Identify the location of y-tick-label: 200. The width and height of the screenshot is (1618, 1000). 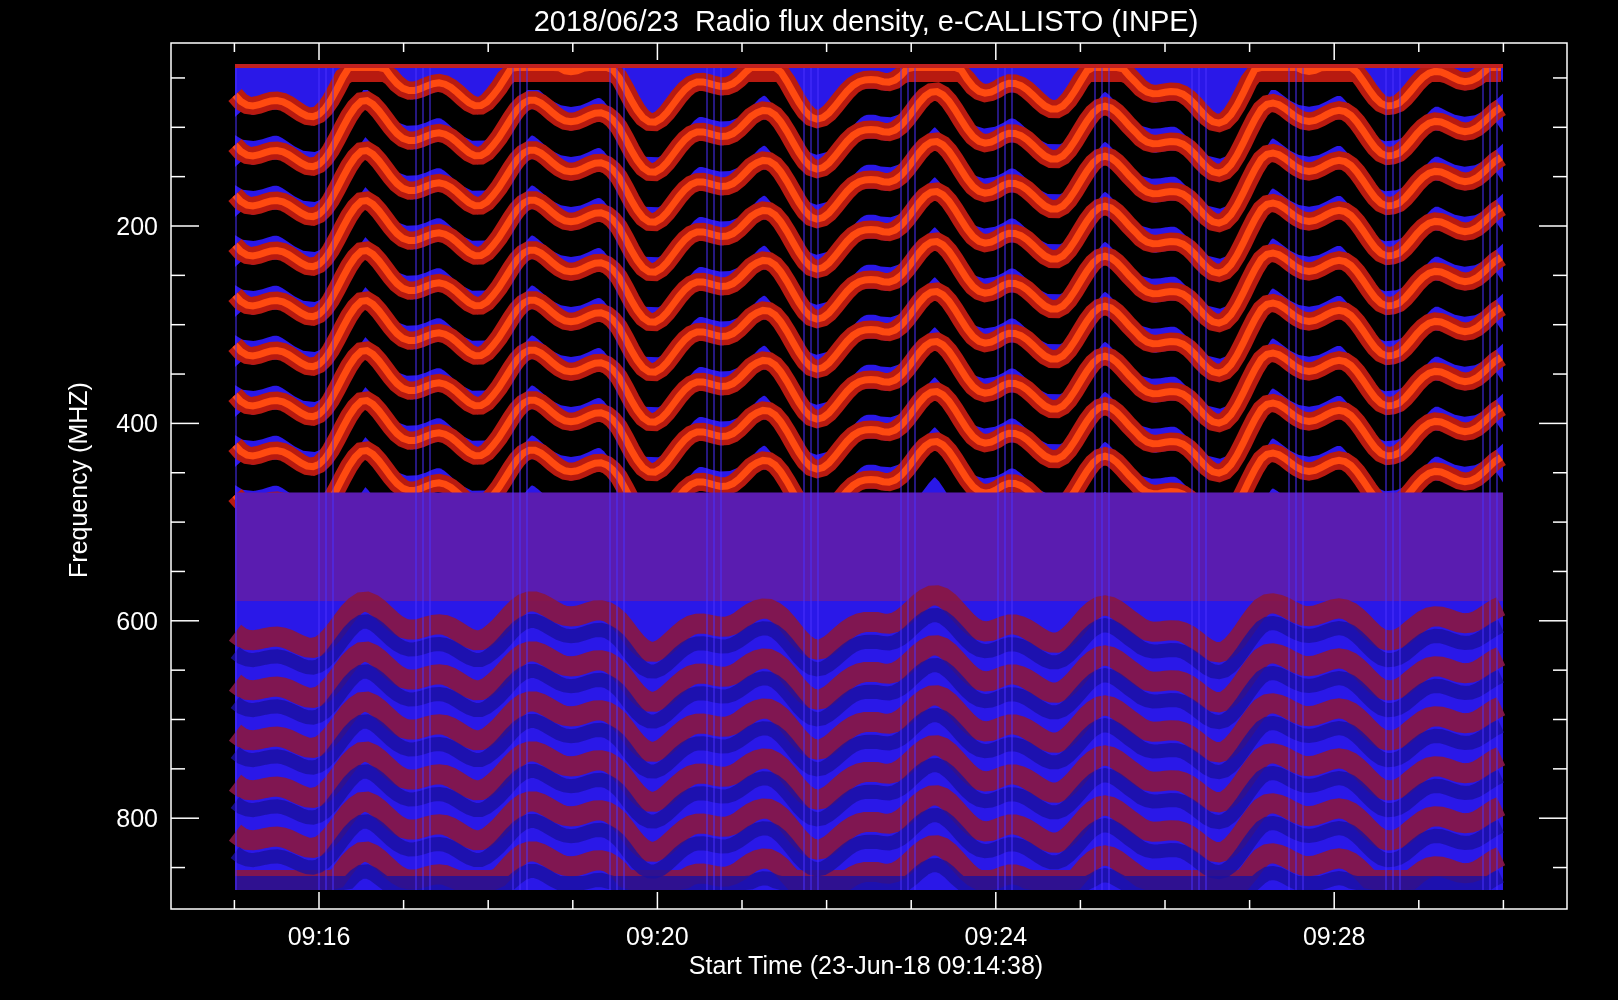
(137, 226).